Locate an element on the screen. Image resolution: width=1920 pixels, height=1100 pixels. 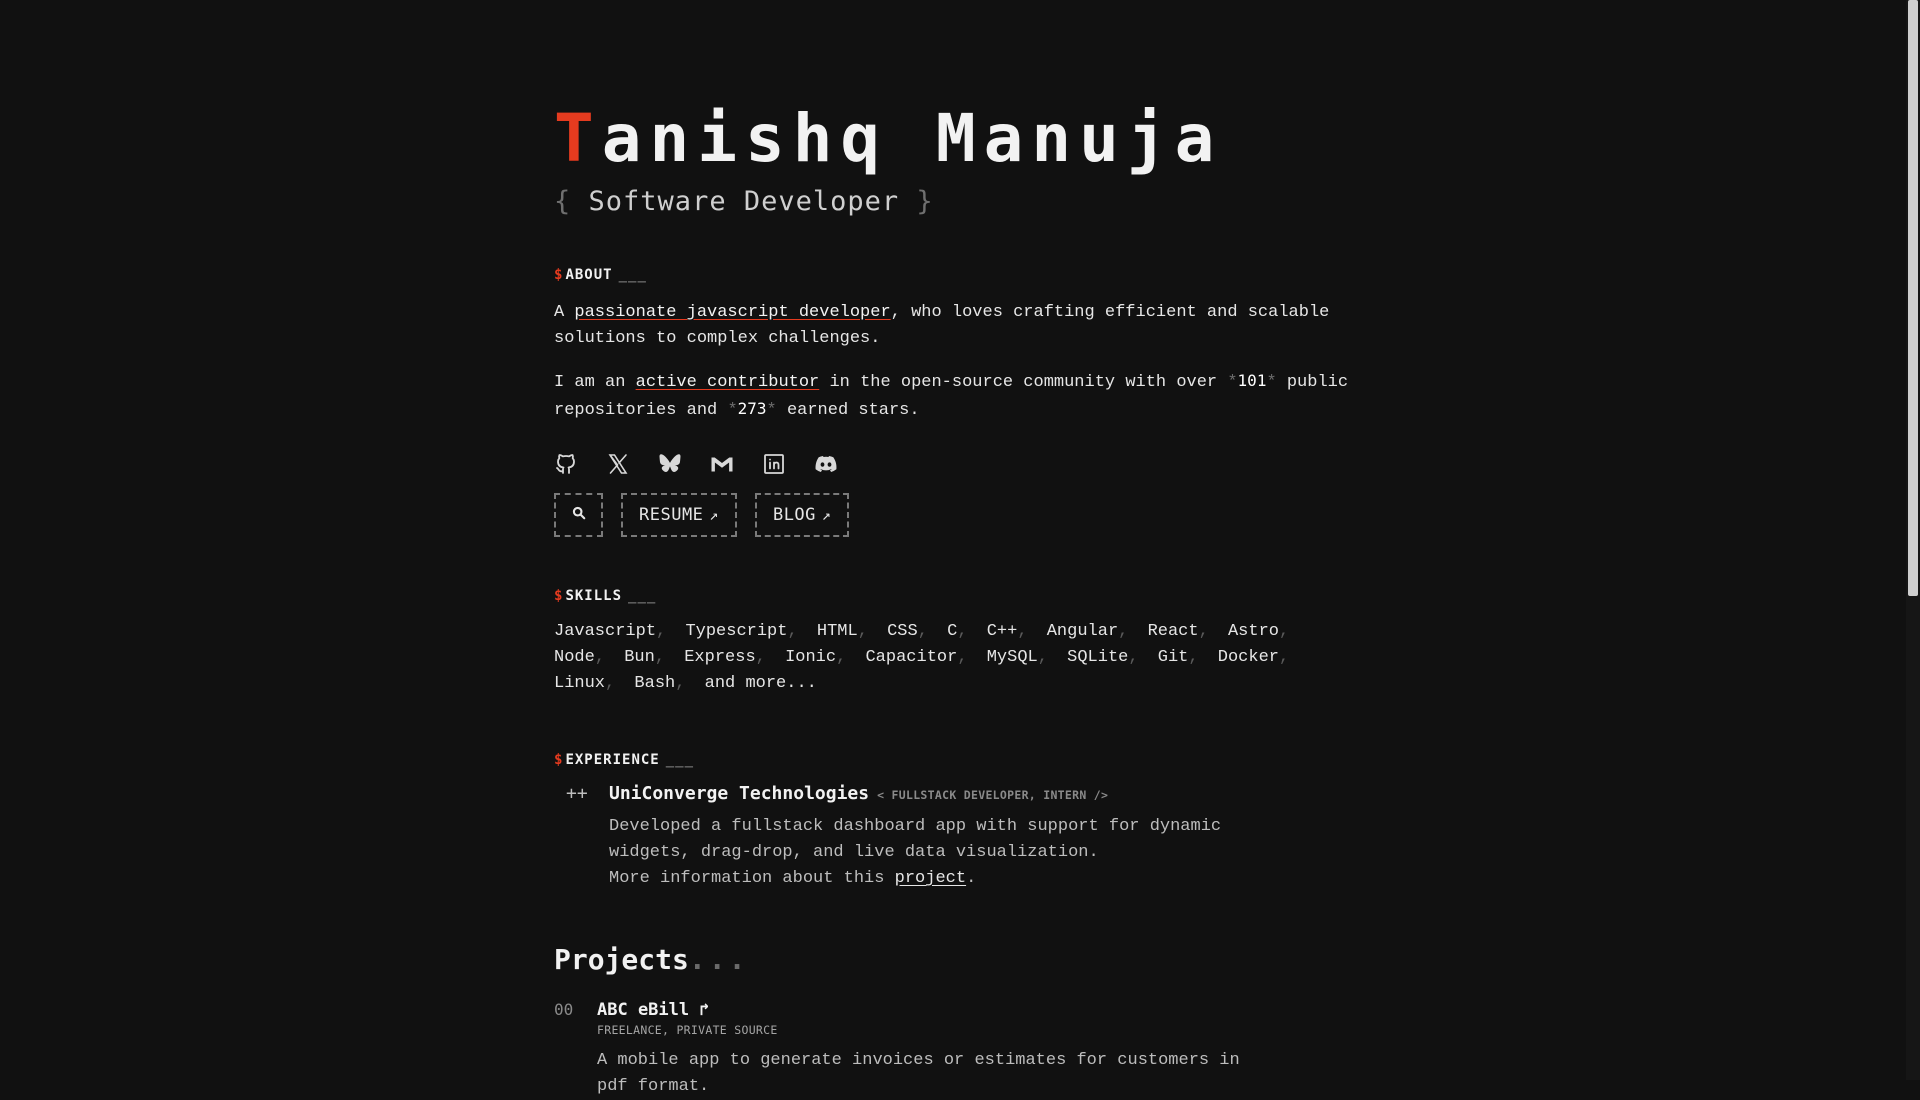
name-initial: T is located at coordinates (578, 138).